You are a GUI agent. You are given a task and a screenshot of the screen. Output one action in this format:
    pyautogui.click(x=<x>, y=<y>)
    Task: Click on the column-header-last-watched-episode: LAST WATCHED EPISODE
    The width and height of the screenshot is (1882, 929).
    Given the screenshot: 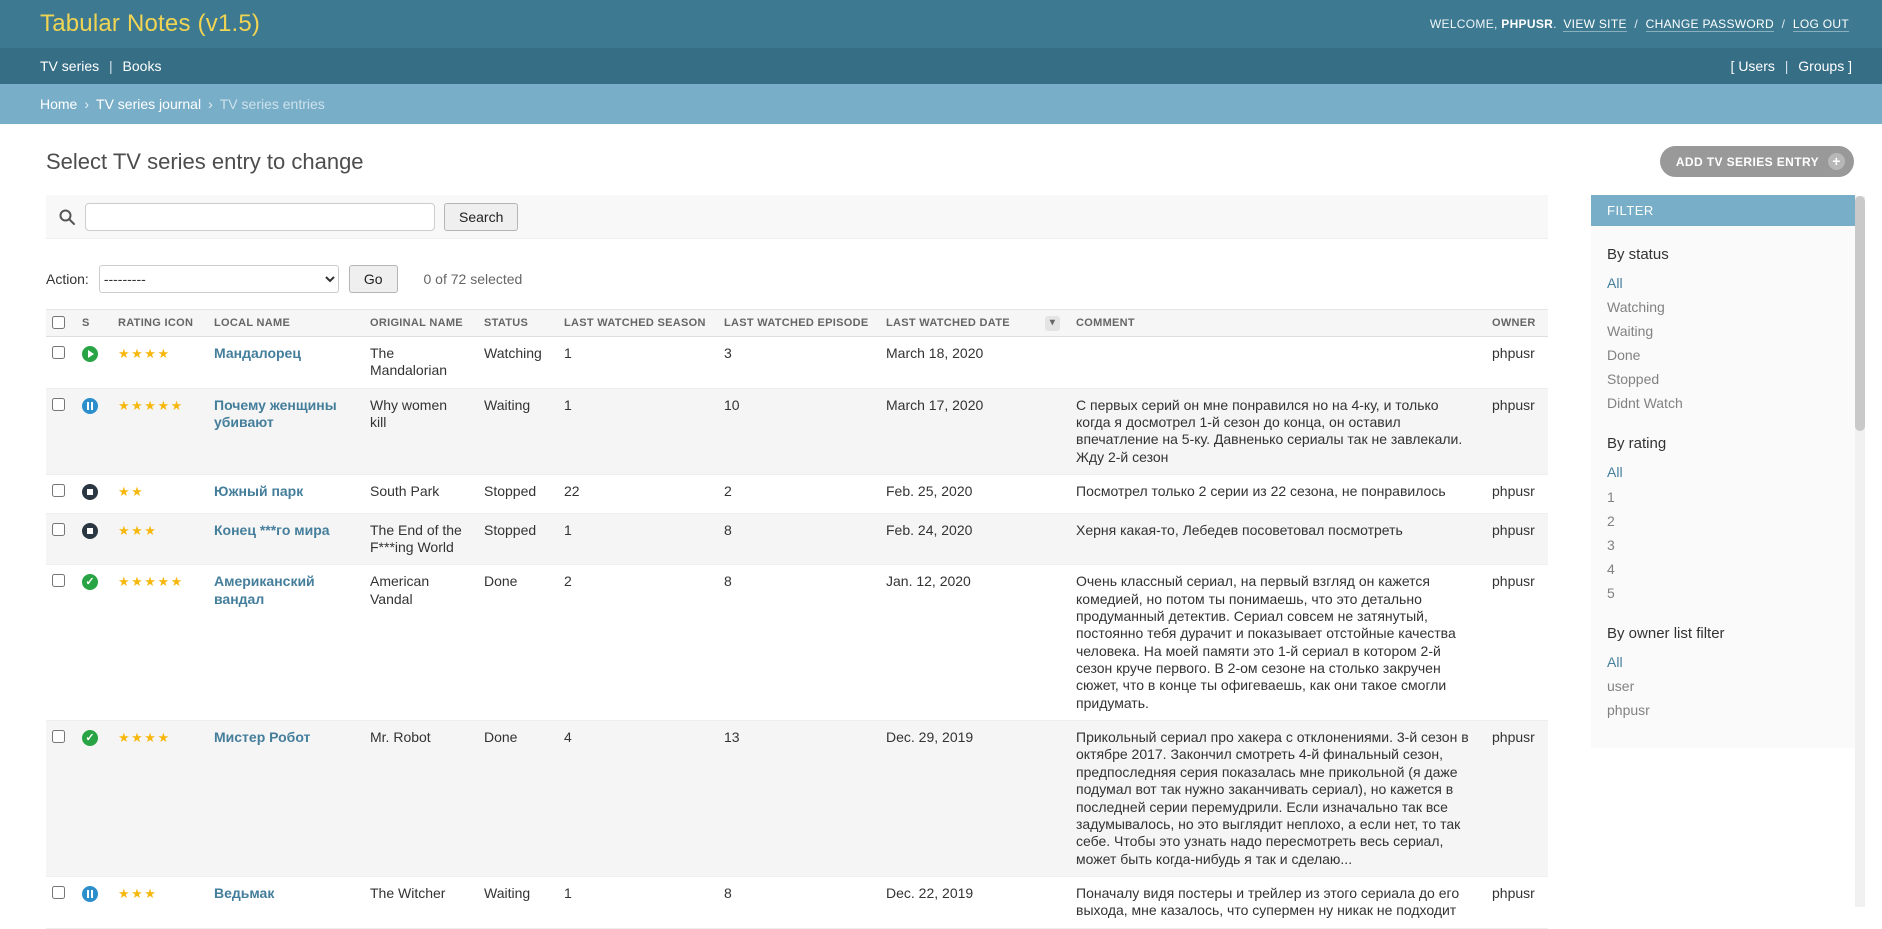 What is the action you would take?
    pyautogui.click(x=795, y=323)
    